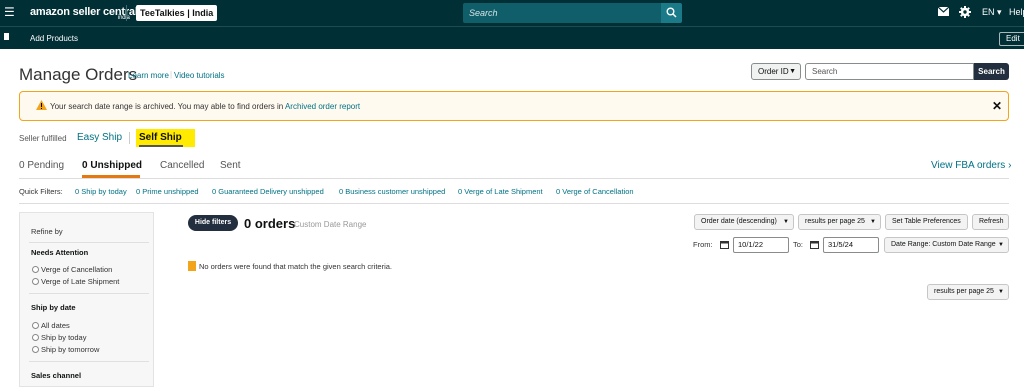 The width and height of the screenshot is (1024, 387). I want to click on search-type-select: Order ID ▼, so click(776, 71).